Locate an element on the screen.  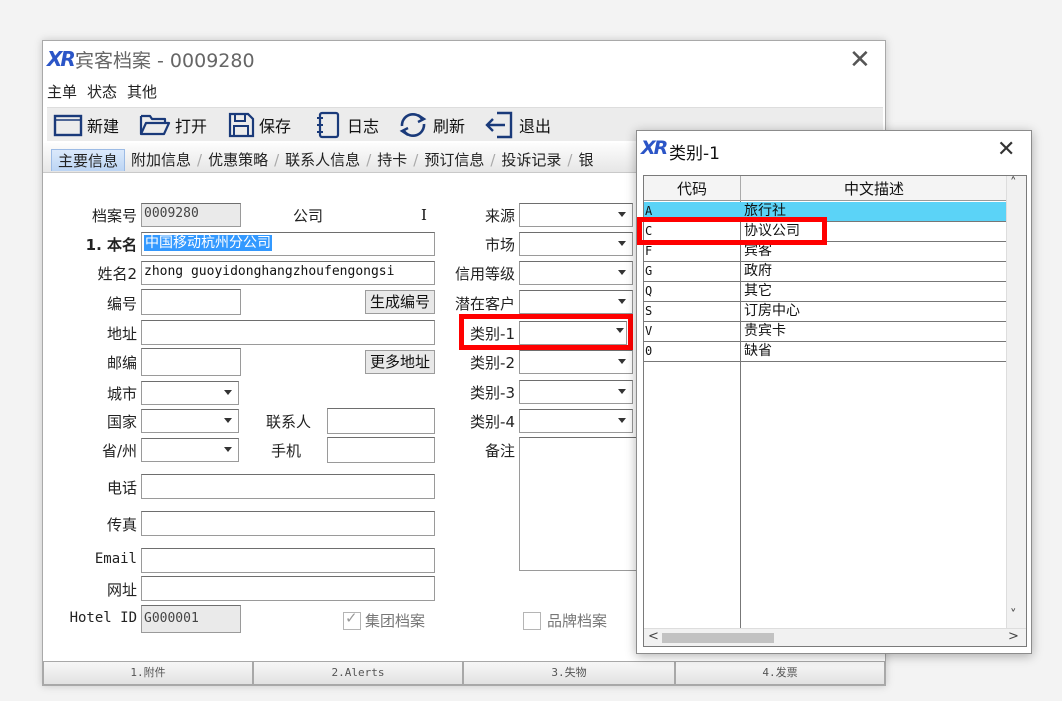
menu-item-status: 状态 is located at coordinates (102, 92).